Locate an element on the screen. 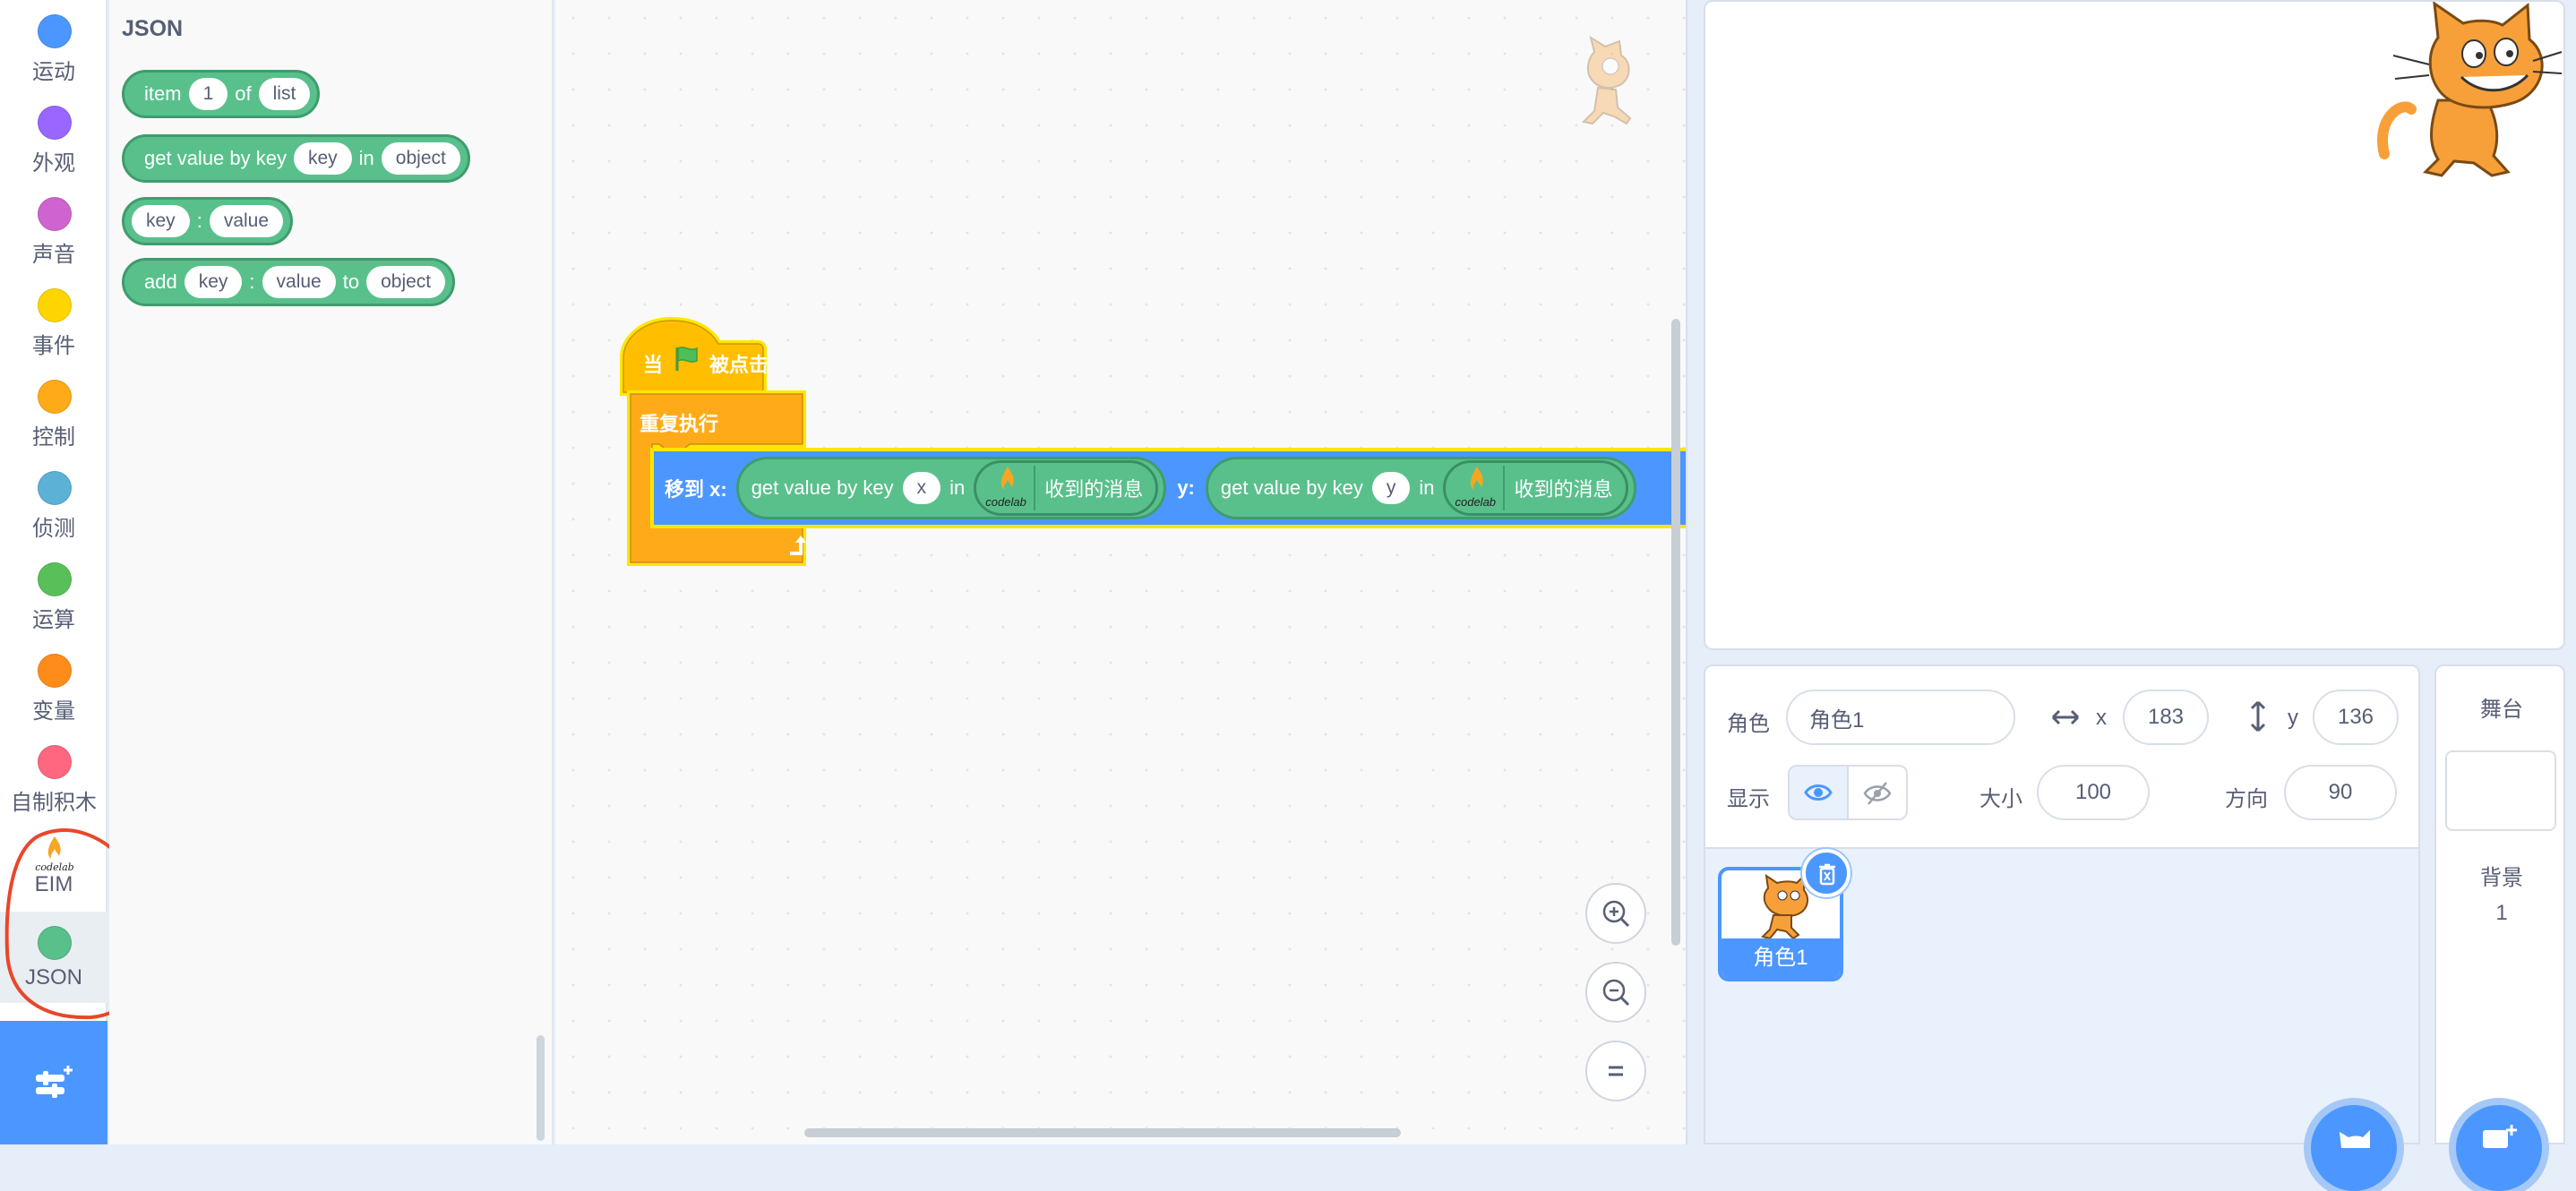 This screenshot has width=2576, height=1191. stage-thumbnail is located at coordinates (2500, 790).